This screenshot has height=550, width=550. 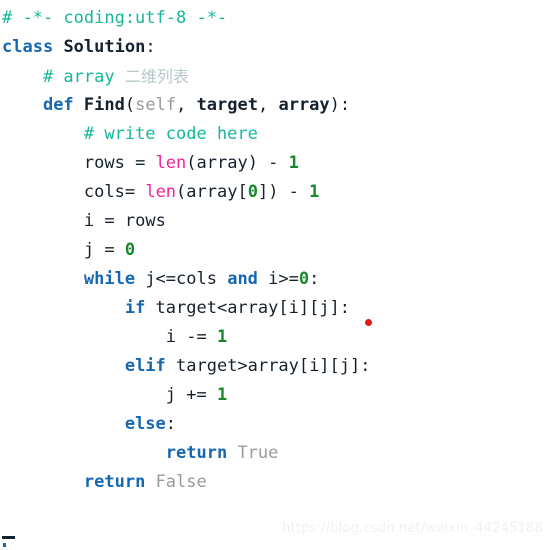 I want to click on code-token: # -*- coding:utf-8 -*-, so click(x=115, y=18).